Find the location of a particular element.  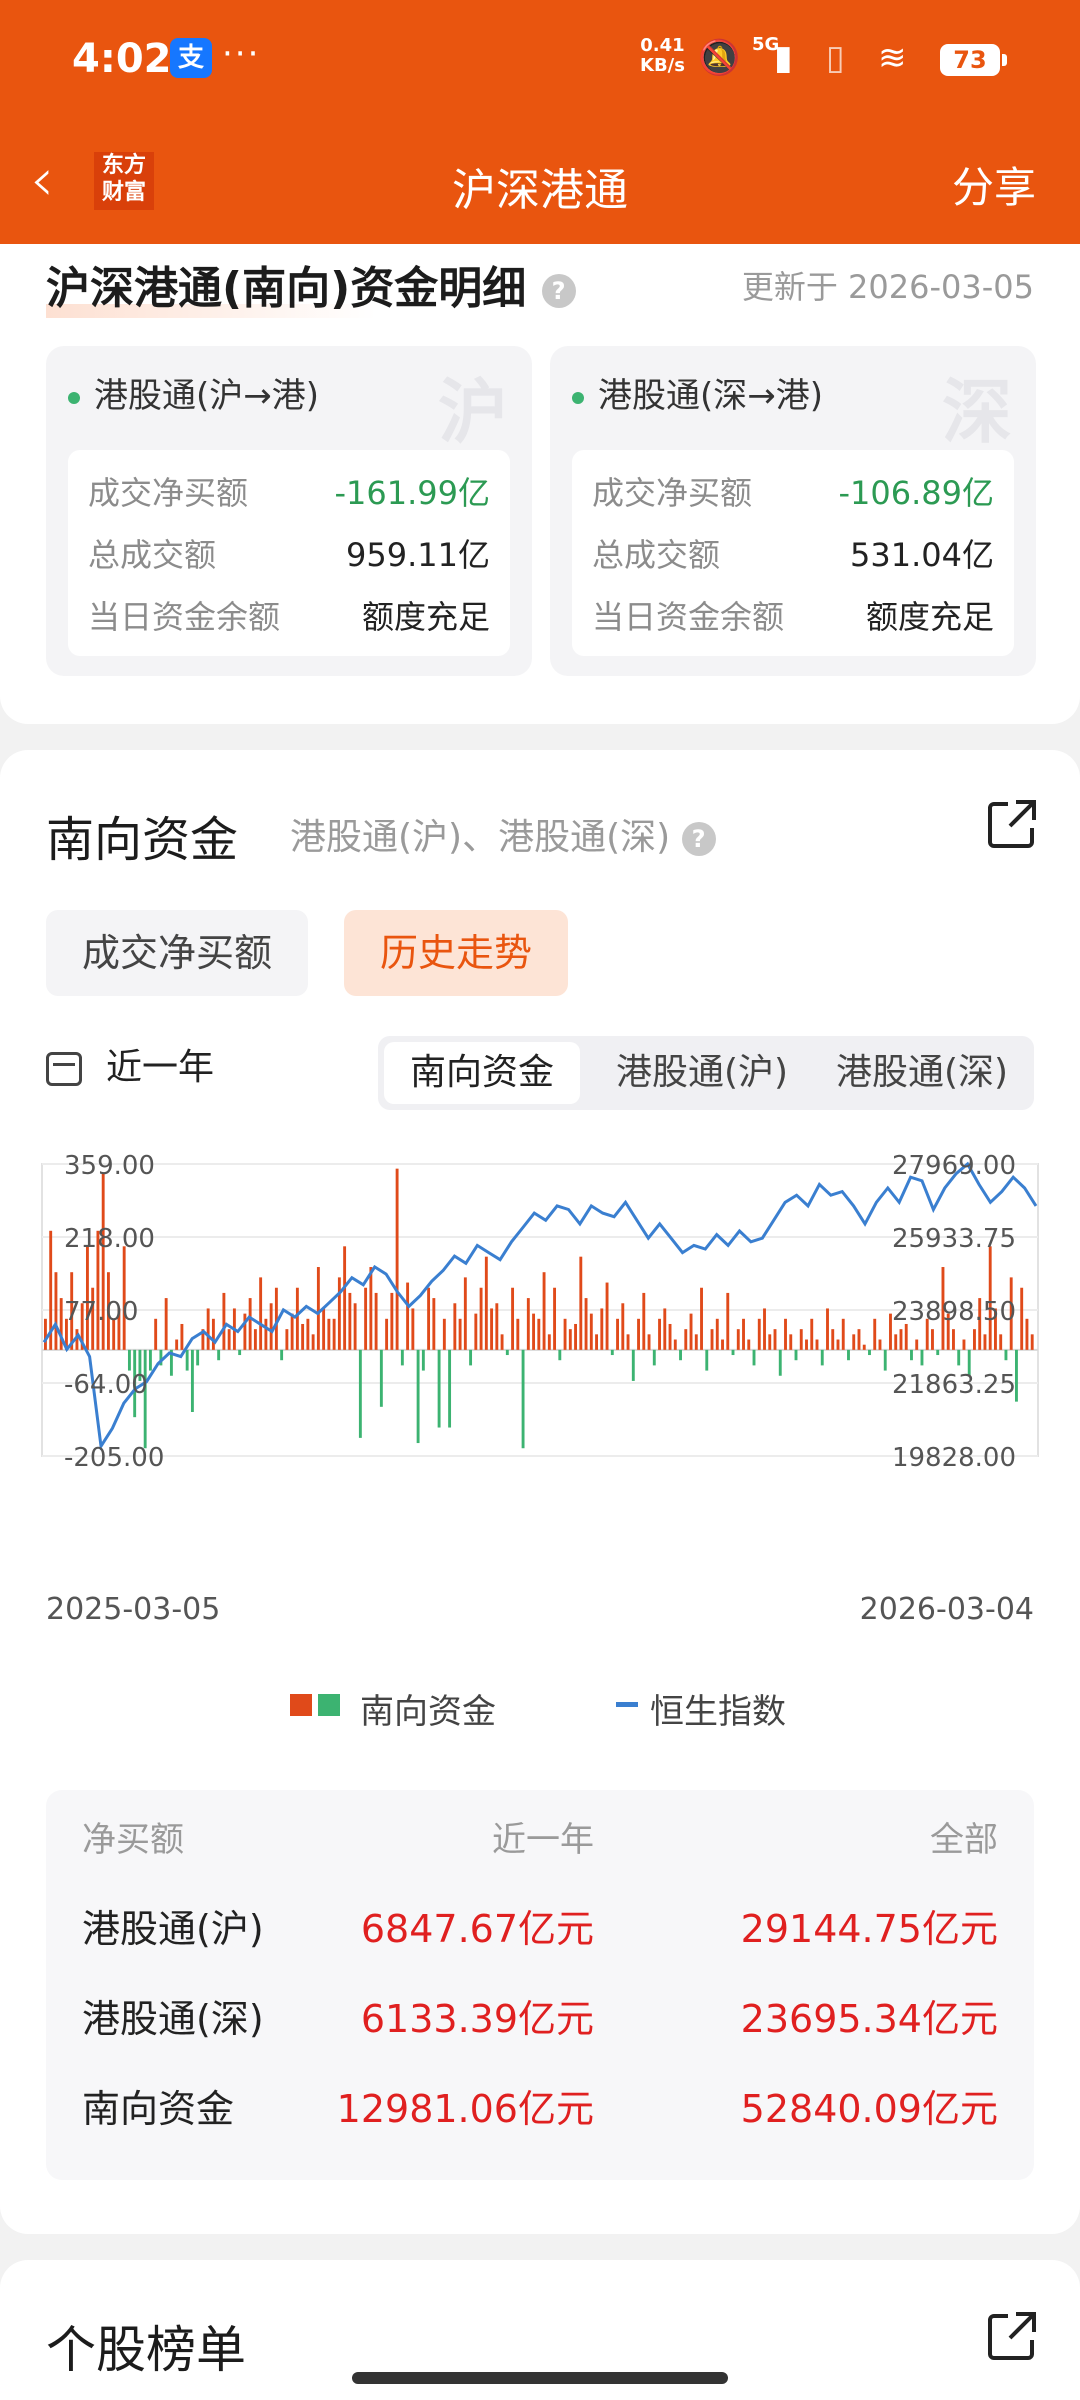

tab-sz: 港股通(深) is located at coordinates (922, 1073).